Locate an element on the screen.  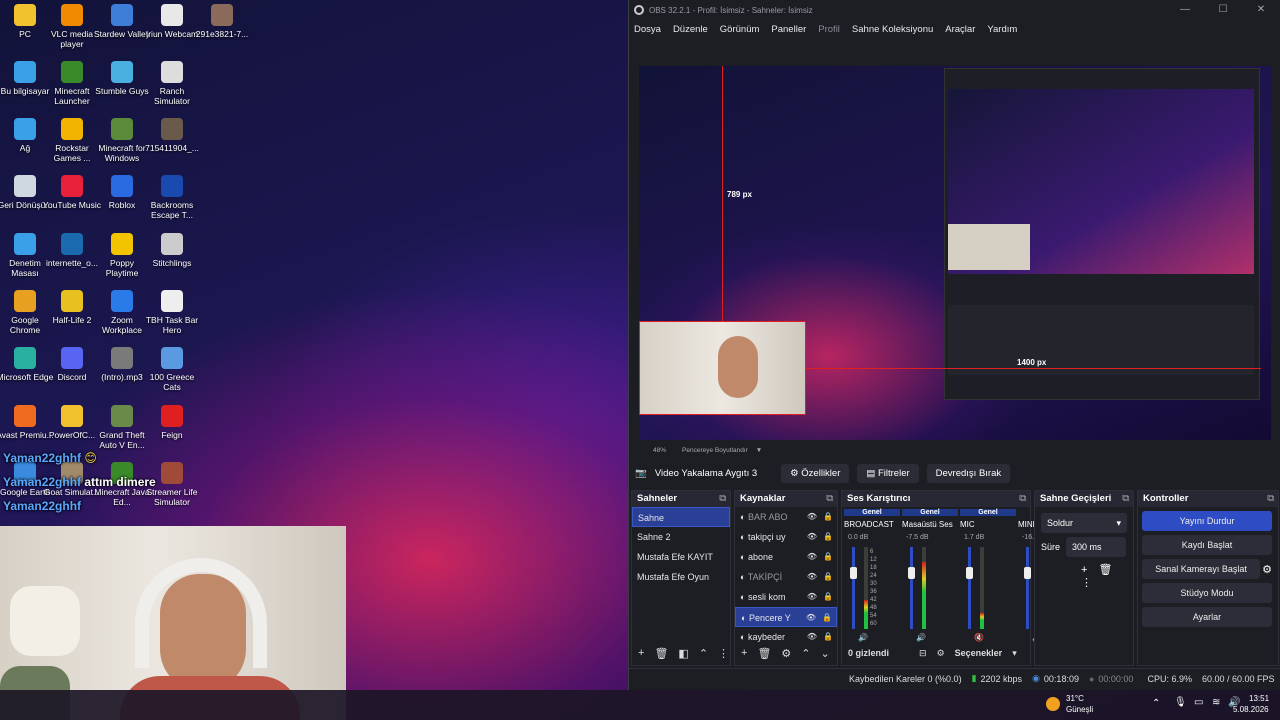
duration-input: 300 ms is located at coordinates (1096, 547).